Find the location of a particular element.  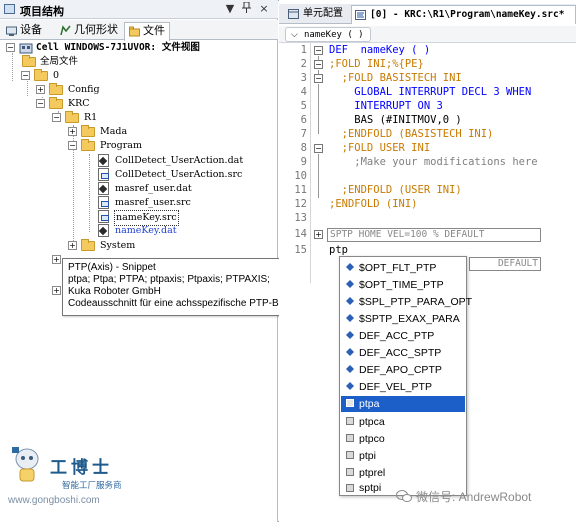

files-icon is located at coordinates (134, 31).